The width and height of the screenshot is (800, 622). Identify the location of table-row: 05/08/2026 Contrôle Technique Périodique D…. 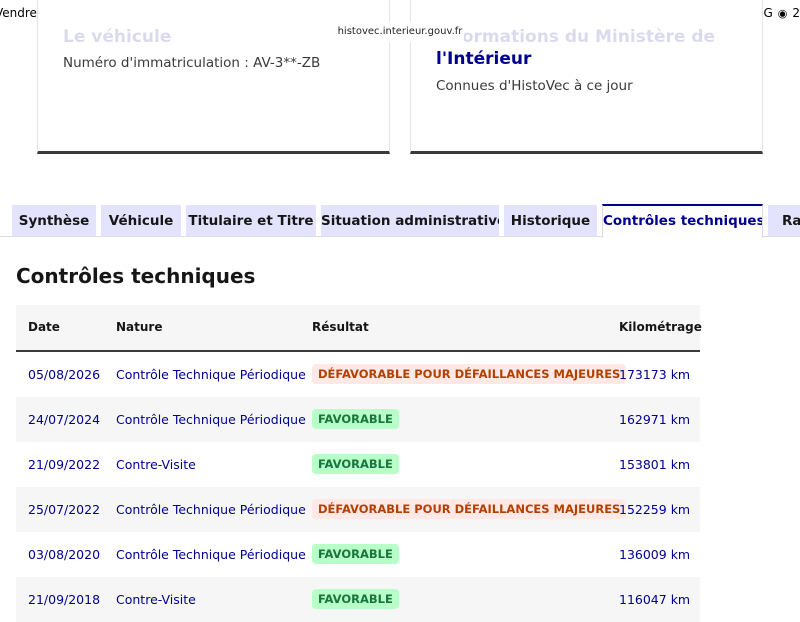
(358, 374).